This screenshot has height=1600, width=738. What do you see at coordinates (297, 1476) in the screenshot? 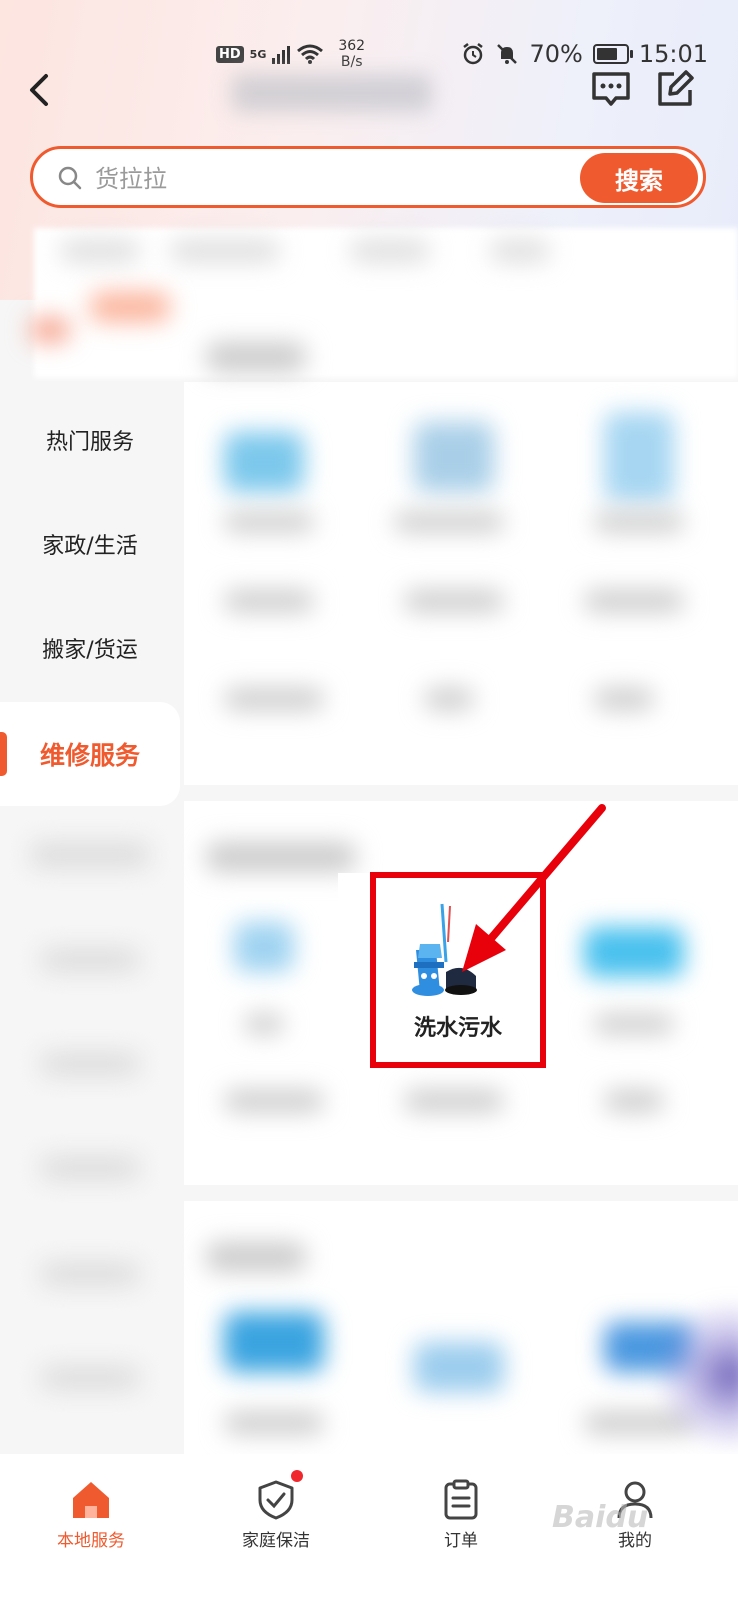
I see `notification-dot` at bounding box center [297, 1476].